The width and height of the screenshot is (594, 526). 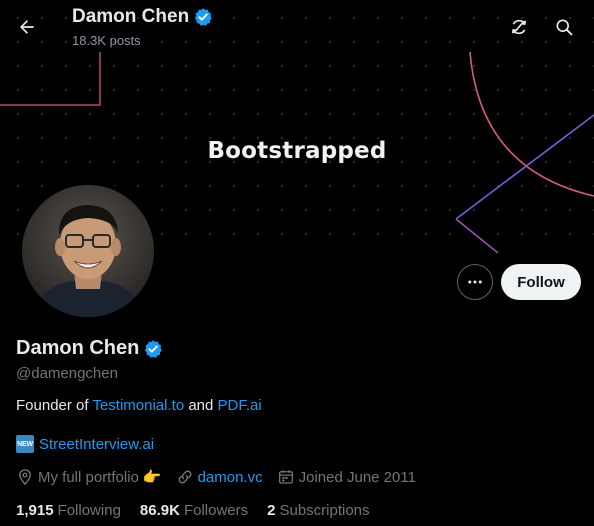 I want to click on header-name-text: Damon Chen, so click(x=131, y=16).